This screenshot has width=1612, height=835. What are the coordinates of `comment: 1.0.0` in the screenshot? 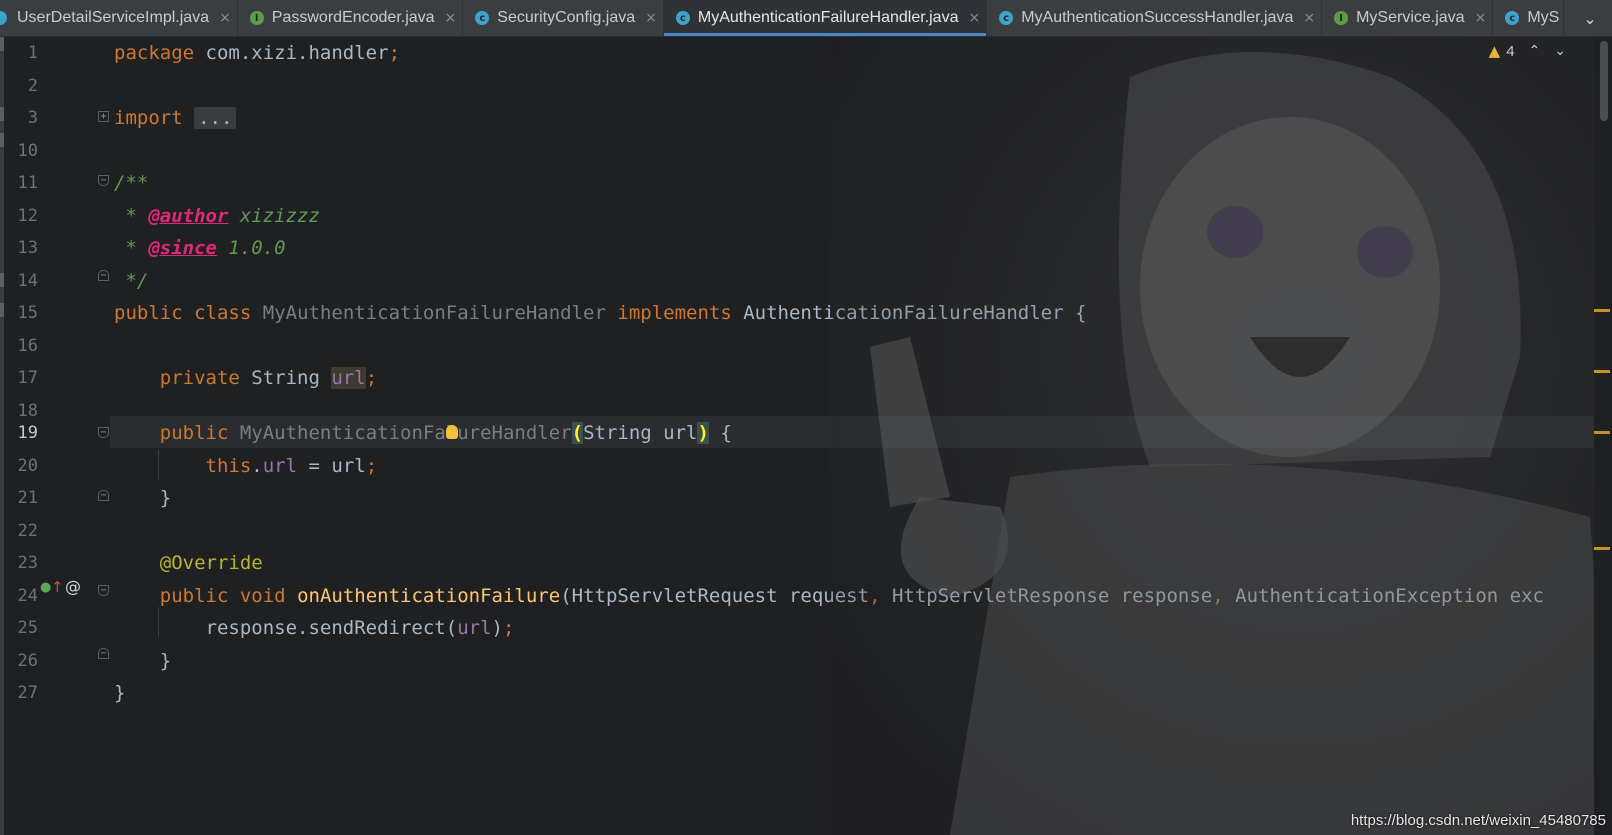 It's located at (251, 248).